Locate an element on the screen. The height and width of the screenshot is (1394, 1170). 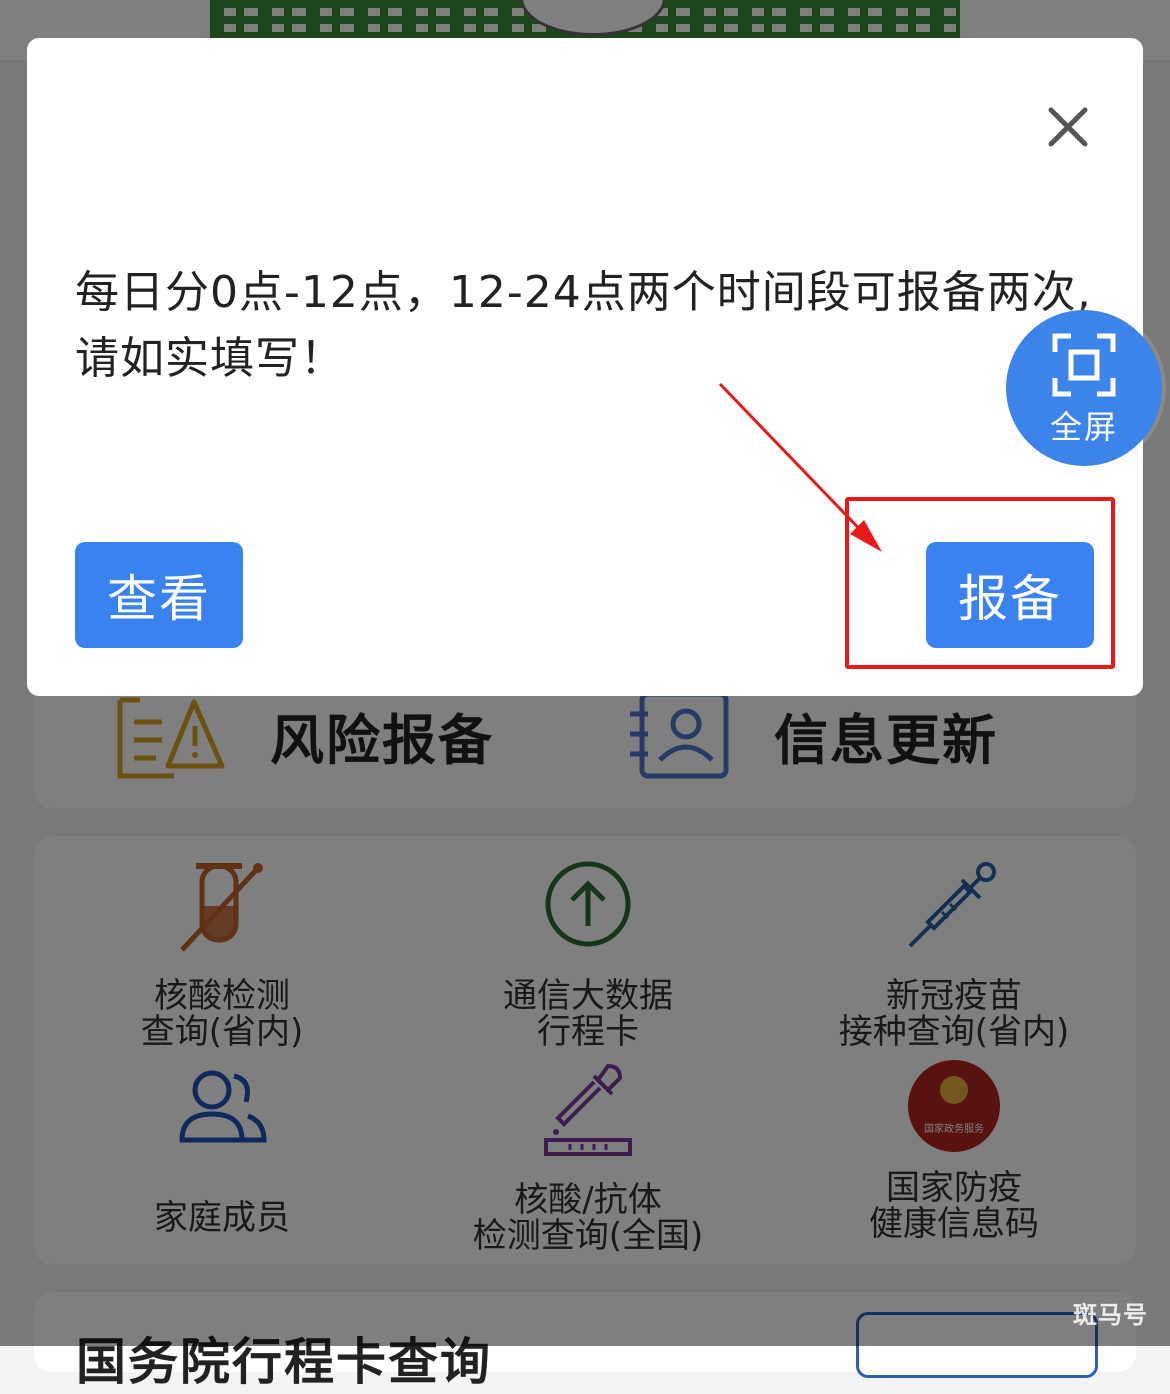
fullscreen-button: 全屏 is located at coordinates (1084, 388).